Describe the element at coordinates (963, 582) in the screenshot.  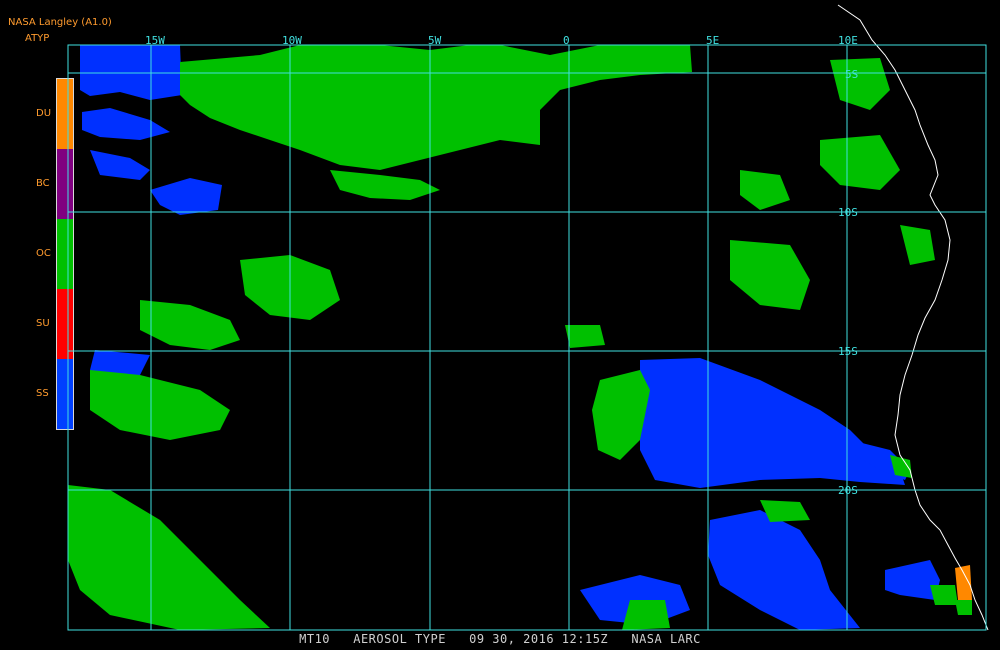
I see `du-region-southeast` at that location.